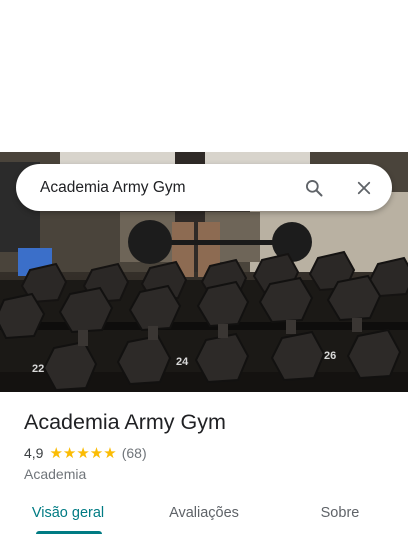  I want to click on review-count: (68), so click(134, 453).